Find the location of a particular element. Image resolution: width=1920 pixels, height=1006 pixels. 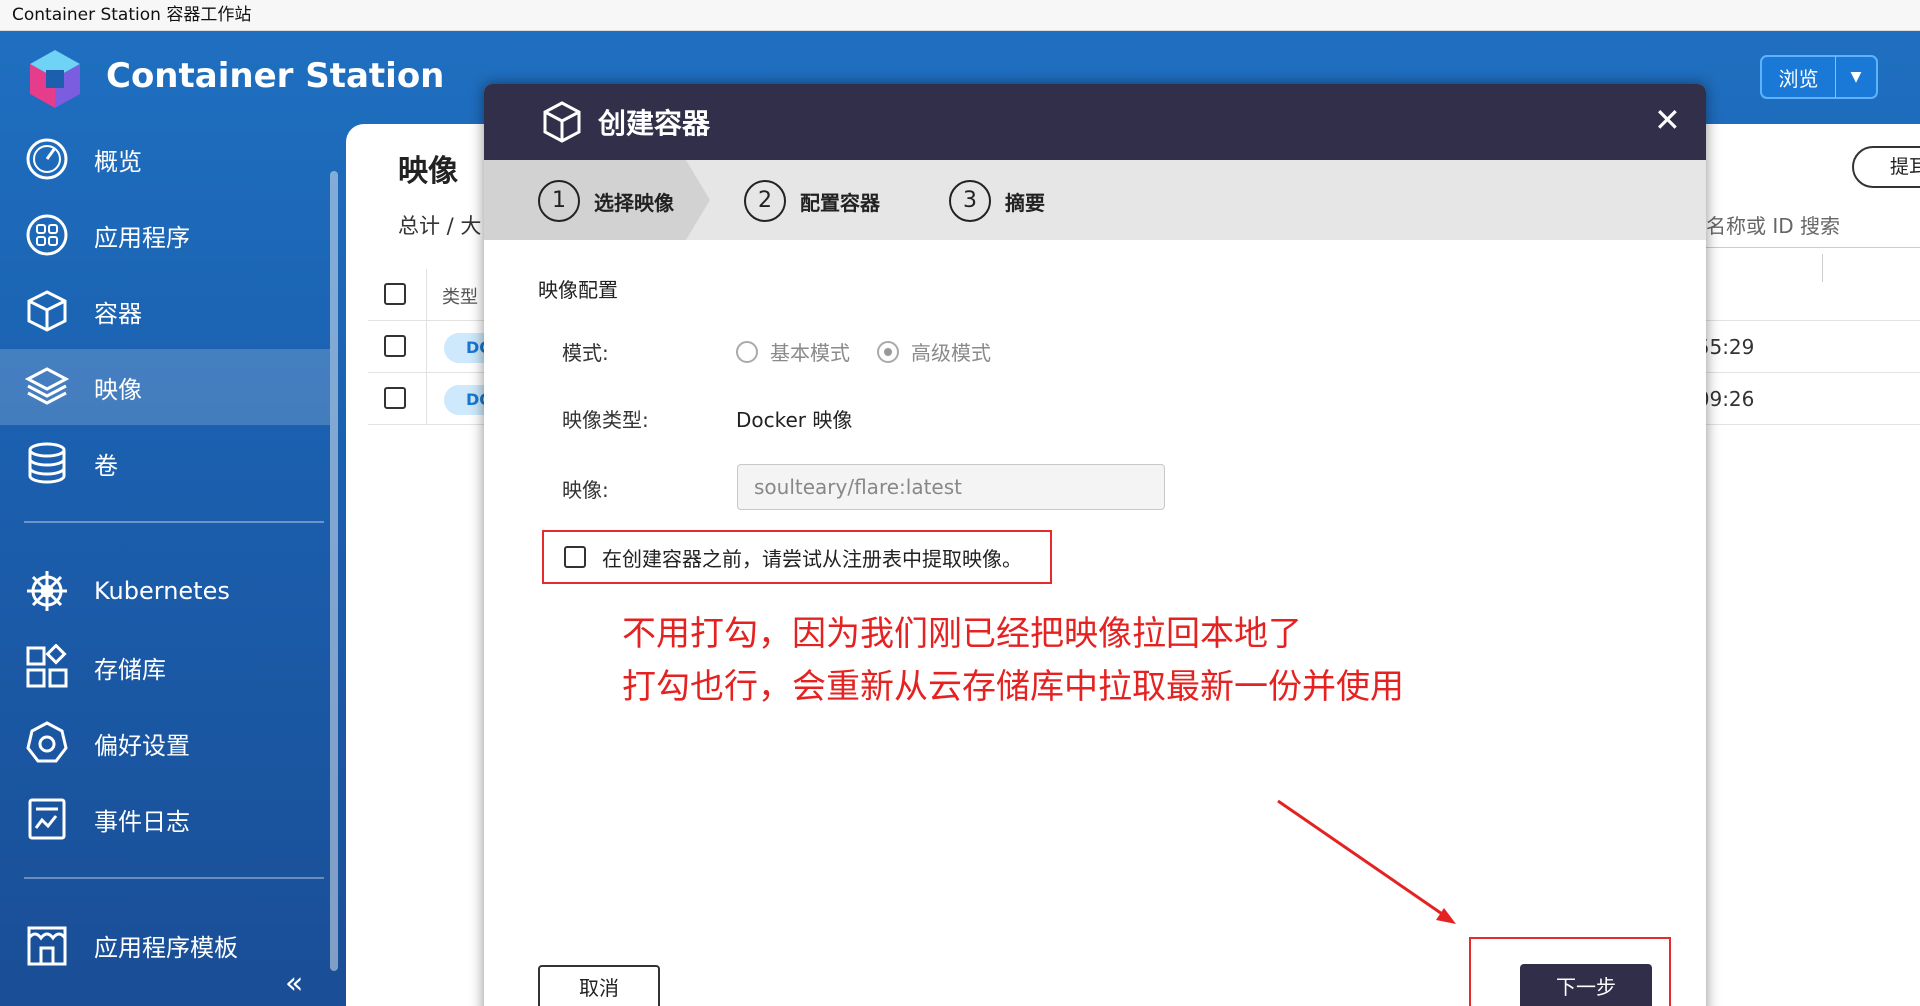

container-station-logo is located at coordinates (55, 79).